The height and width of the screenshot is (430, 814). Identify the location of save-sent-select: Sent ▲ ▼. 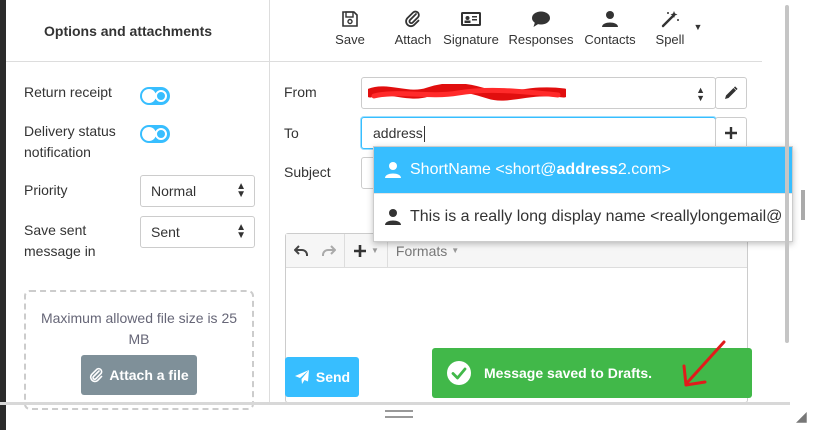
(197, 232).